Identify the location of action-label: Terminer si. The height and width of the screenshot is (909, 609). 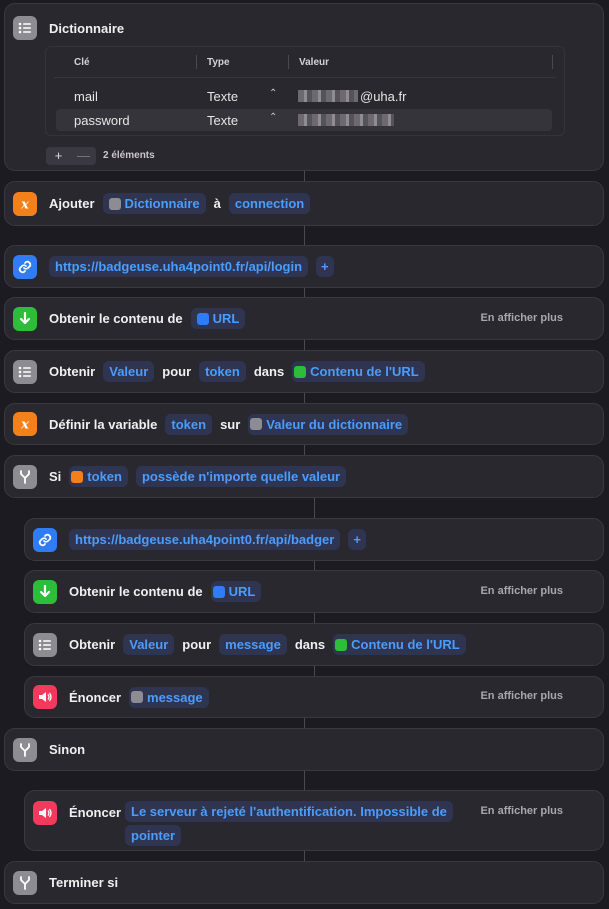
(84, 882).